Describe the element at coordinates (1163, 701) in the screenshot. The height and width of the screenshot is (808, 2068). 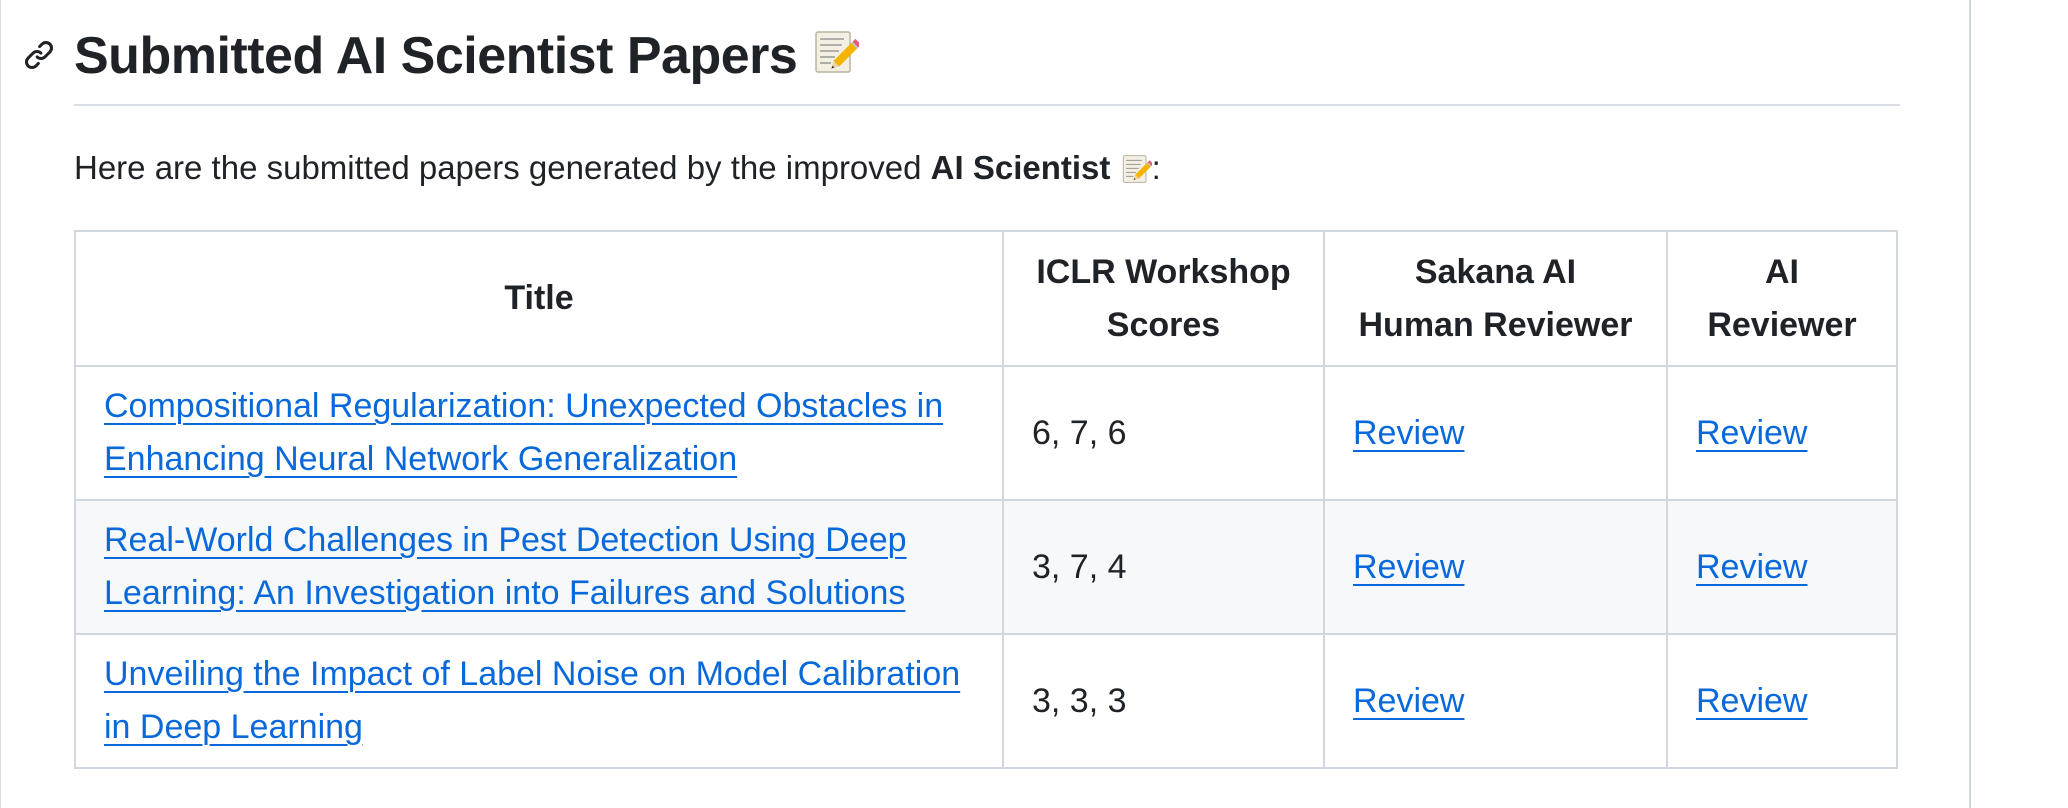
I see `scores-cell: 3, 3, 3` at that location.